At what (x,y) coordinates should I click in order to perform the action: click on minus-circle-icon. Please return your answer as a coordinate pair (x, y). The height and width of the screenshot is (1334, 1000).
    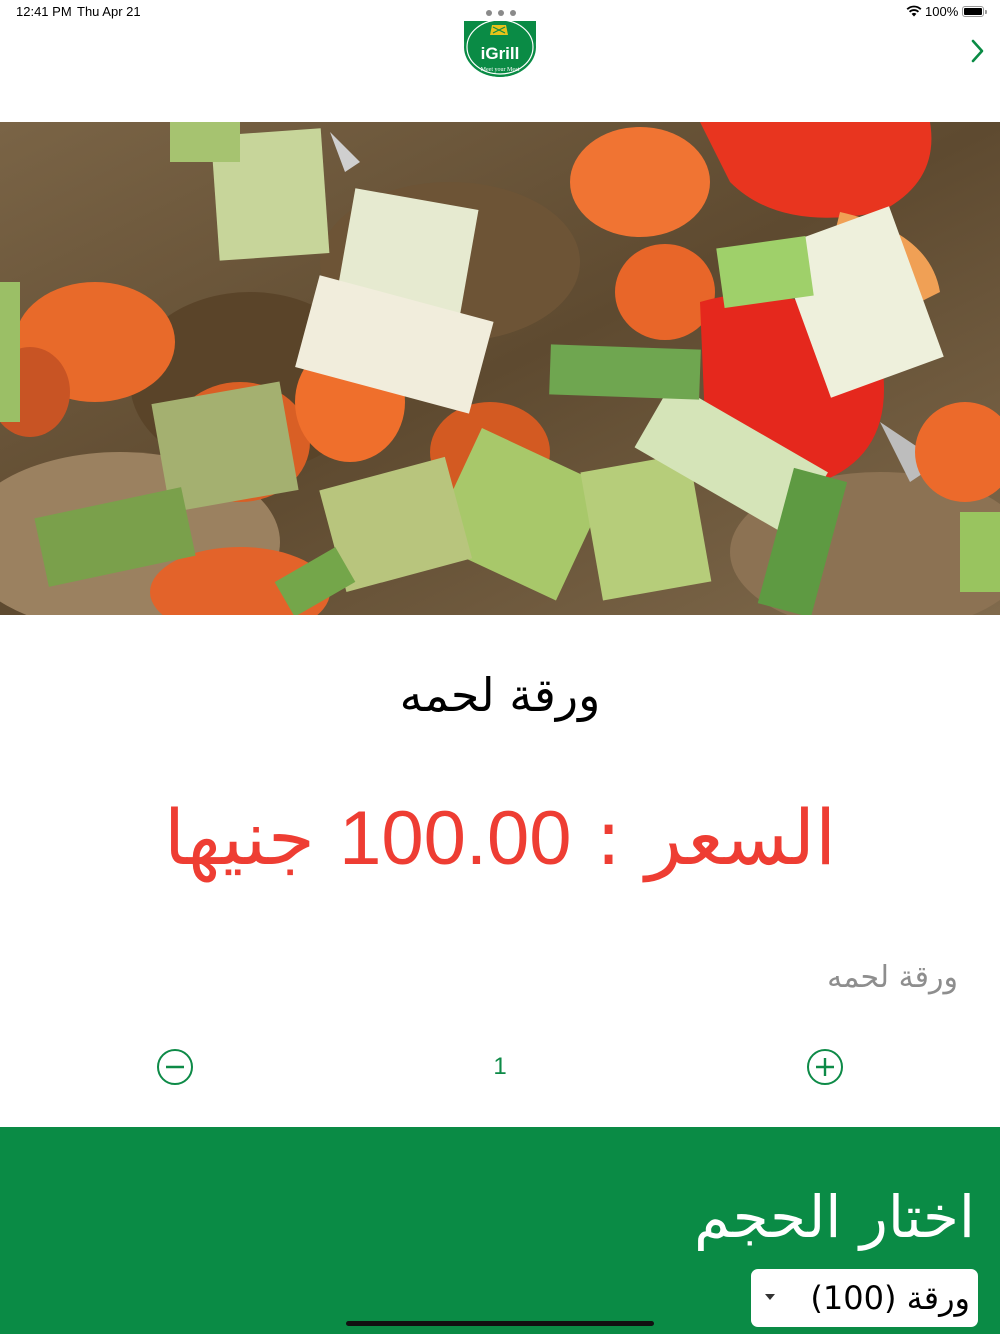
    Looking at the image, I should click on (175, 1067).